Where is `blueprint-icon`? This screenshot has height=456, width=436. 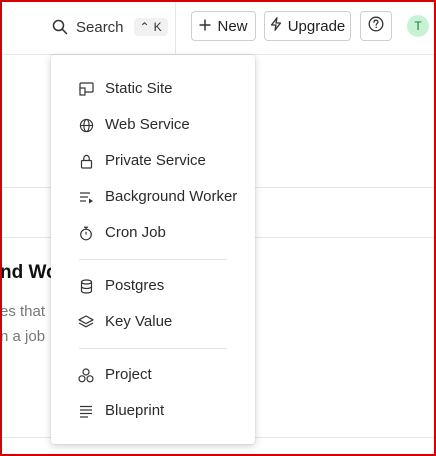
blueprint-icon is located at coordinates (86, 411).